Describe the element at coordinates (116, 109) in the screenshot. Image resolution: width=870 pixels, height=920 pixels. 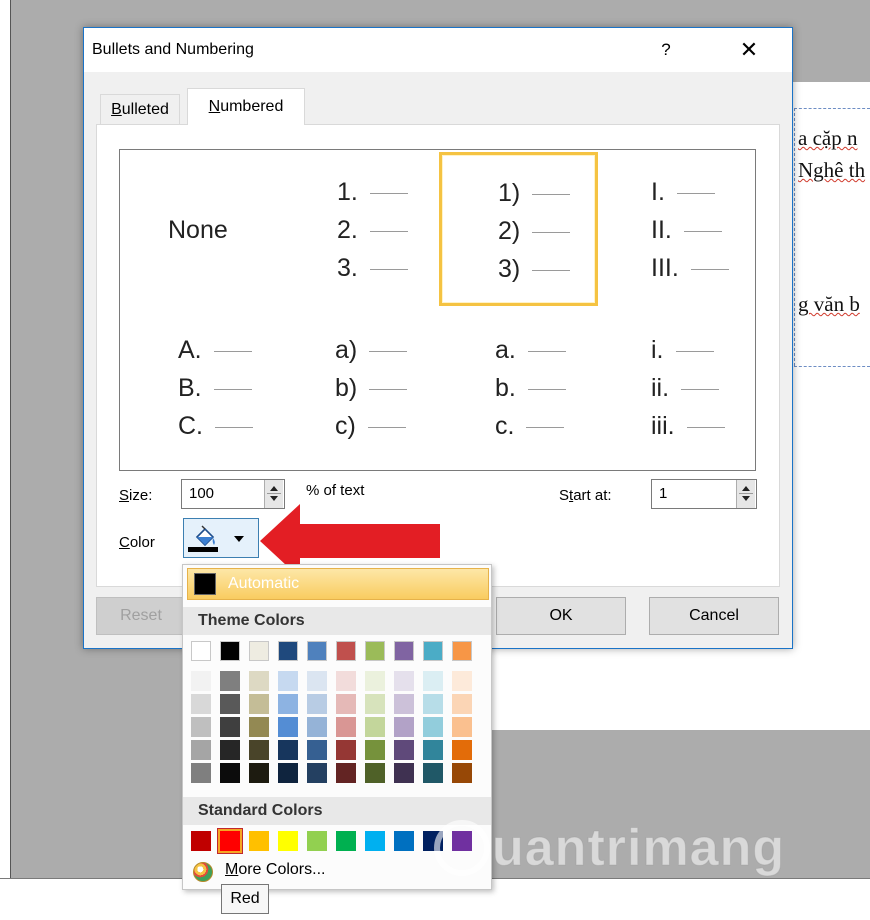
I see `tab-label-accel: B` at that location.